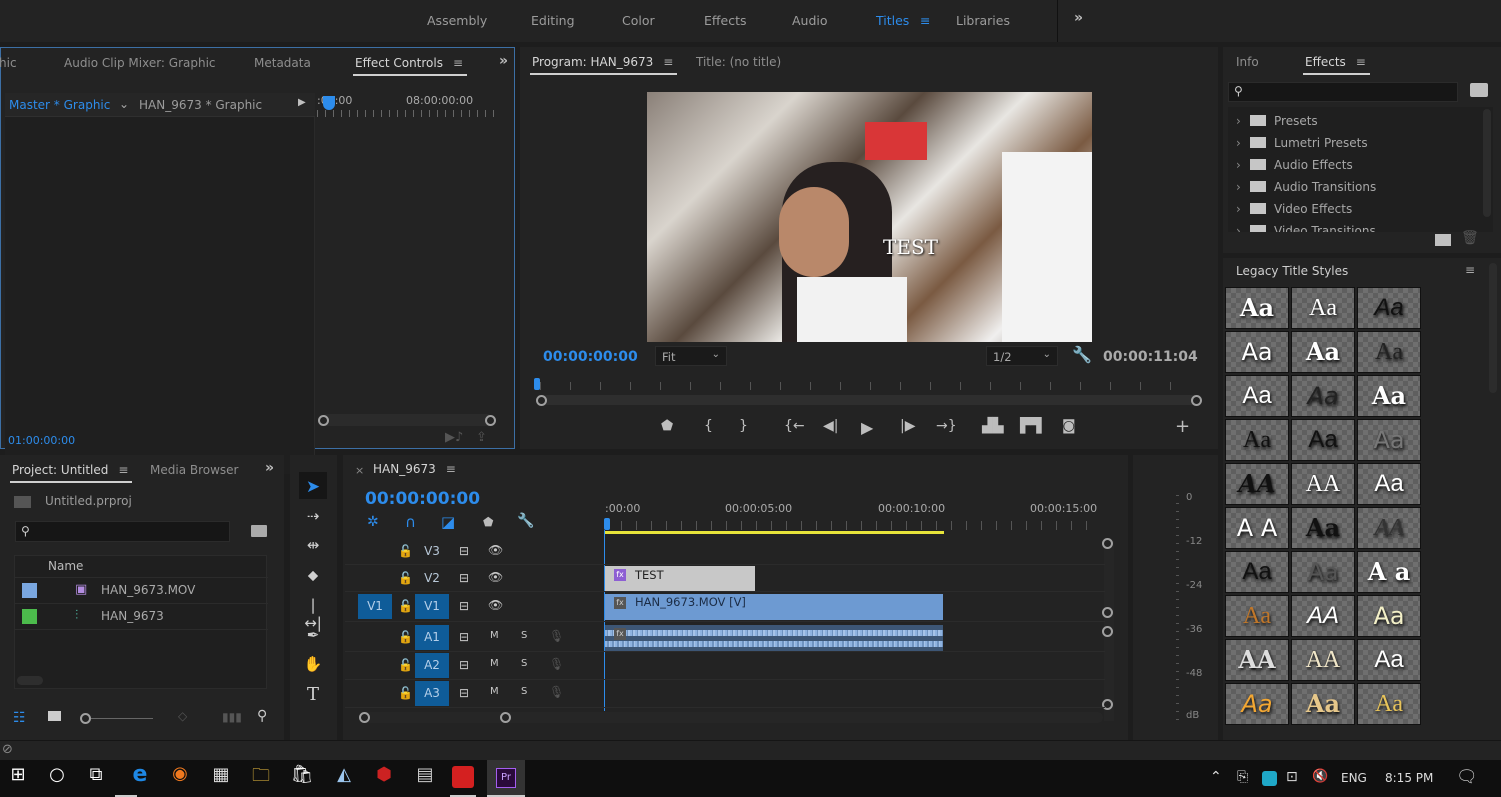 This screenshot has width=1501, height=797. I want to click on creative-cloud-icon, so click(463, 777).